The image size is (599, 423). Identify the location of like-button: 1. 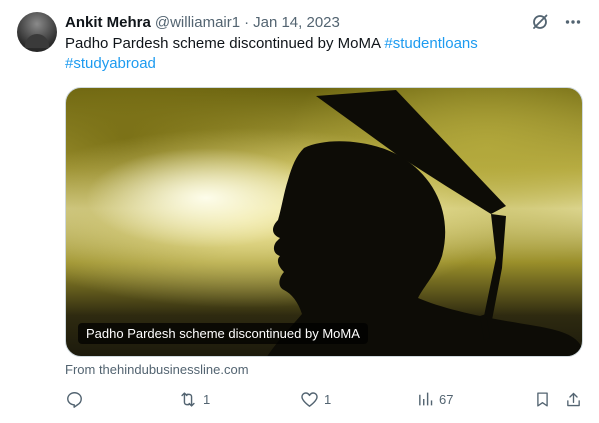
(315, 399).